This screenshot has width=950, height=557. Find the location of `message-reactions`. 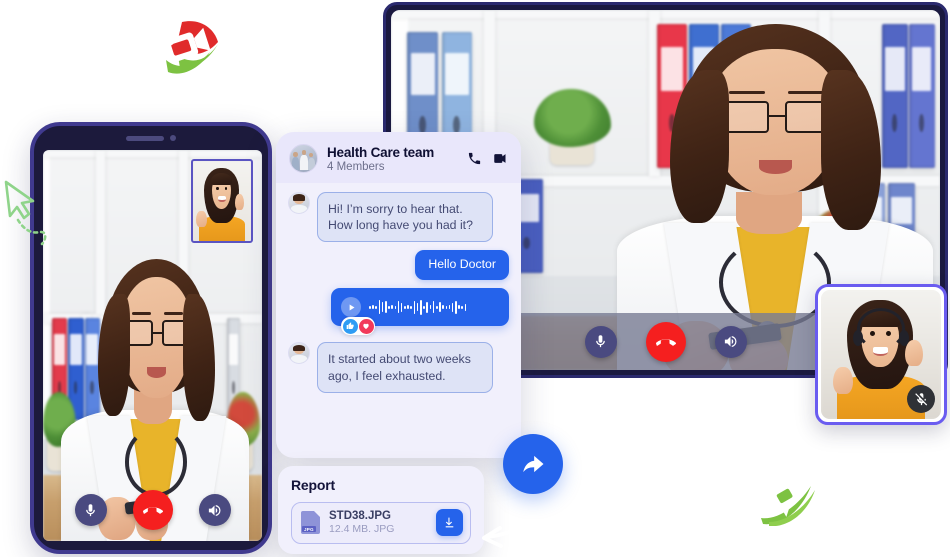

message-reactions is located at coordinates (358, 326).